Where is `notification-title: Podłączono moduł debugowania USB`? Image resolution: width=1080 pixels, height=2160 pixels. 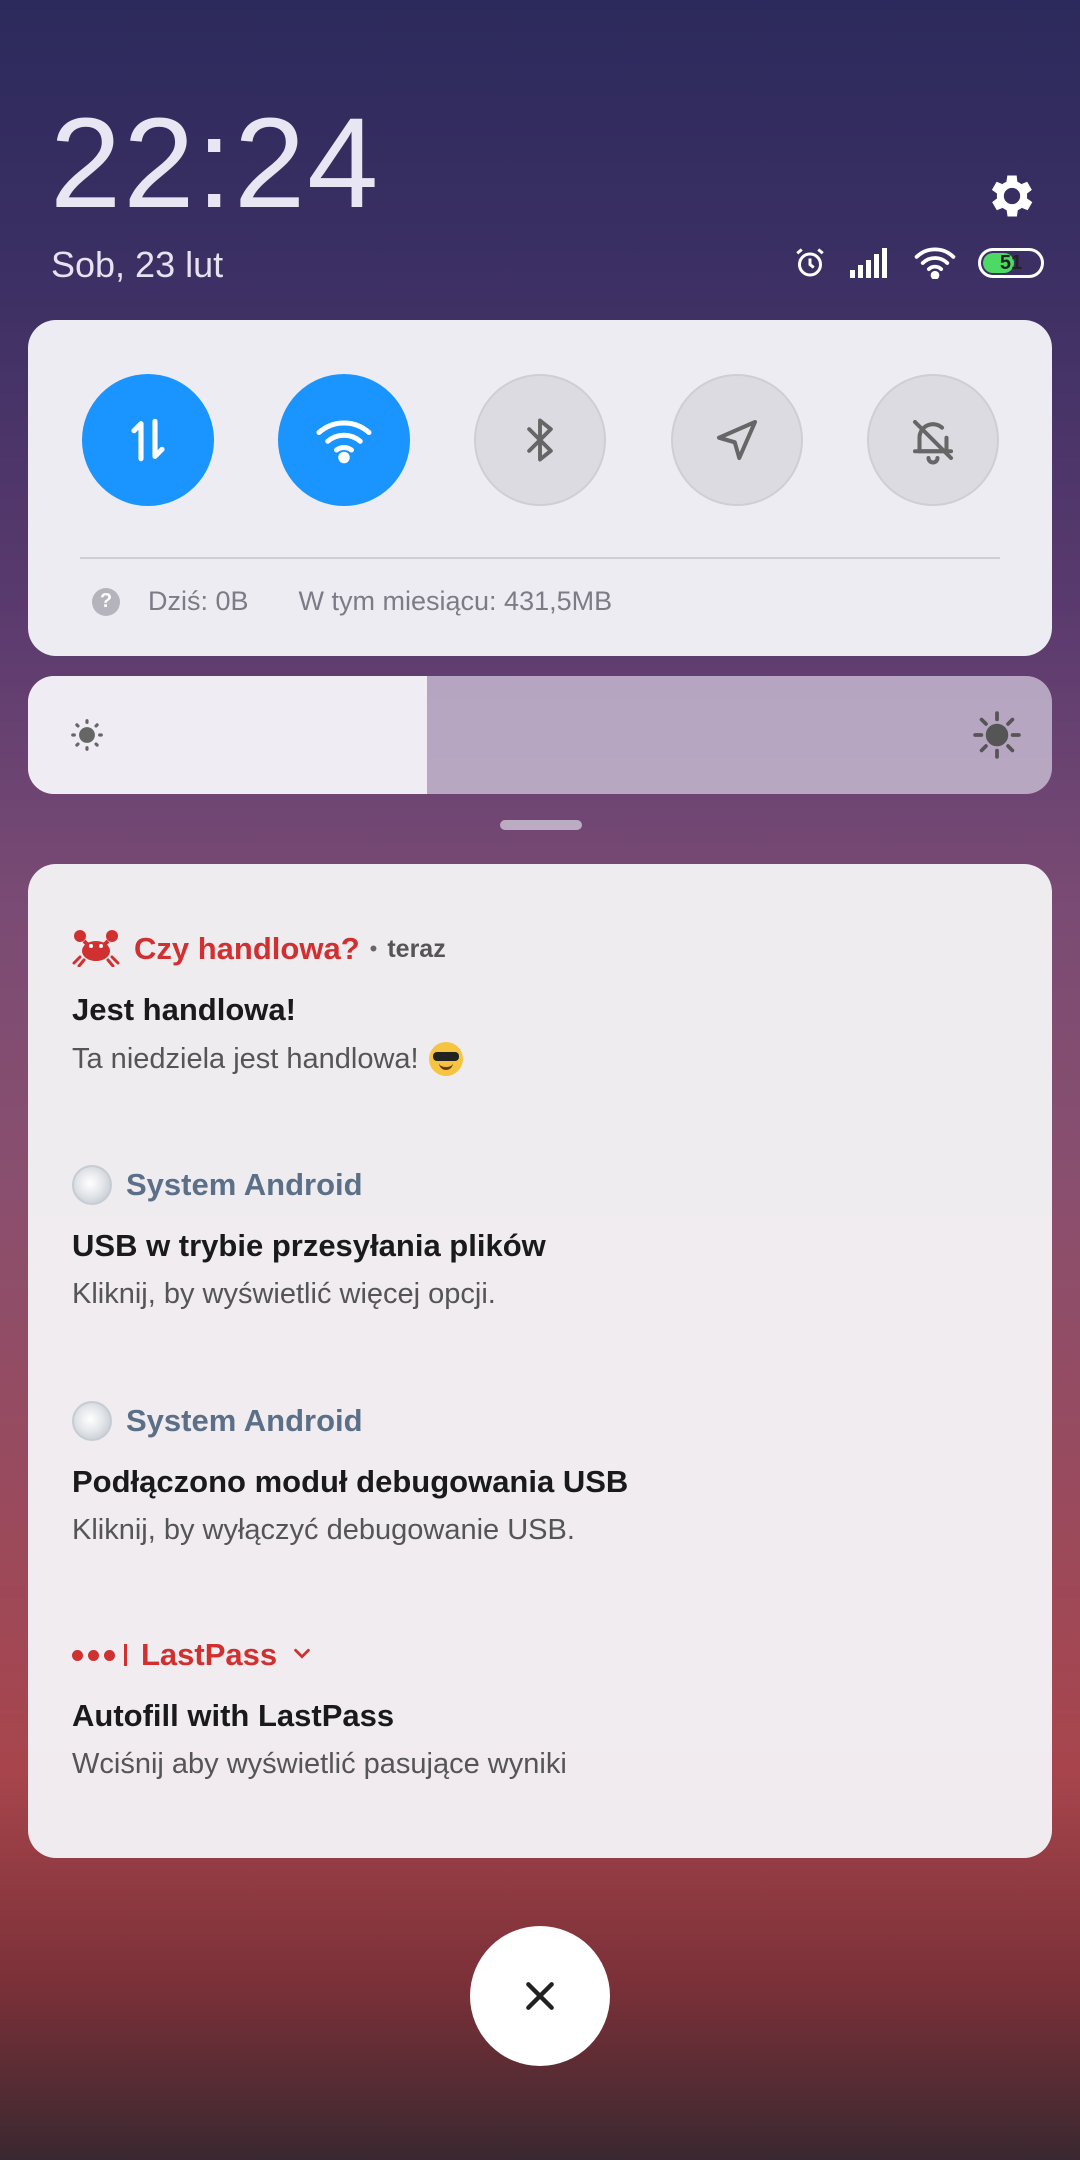 notification-title: Podłączono moduł debugowania USB is located at coordinates (350, 1481).